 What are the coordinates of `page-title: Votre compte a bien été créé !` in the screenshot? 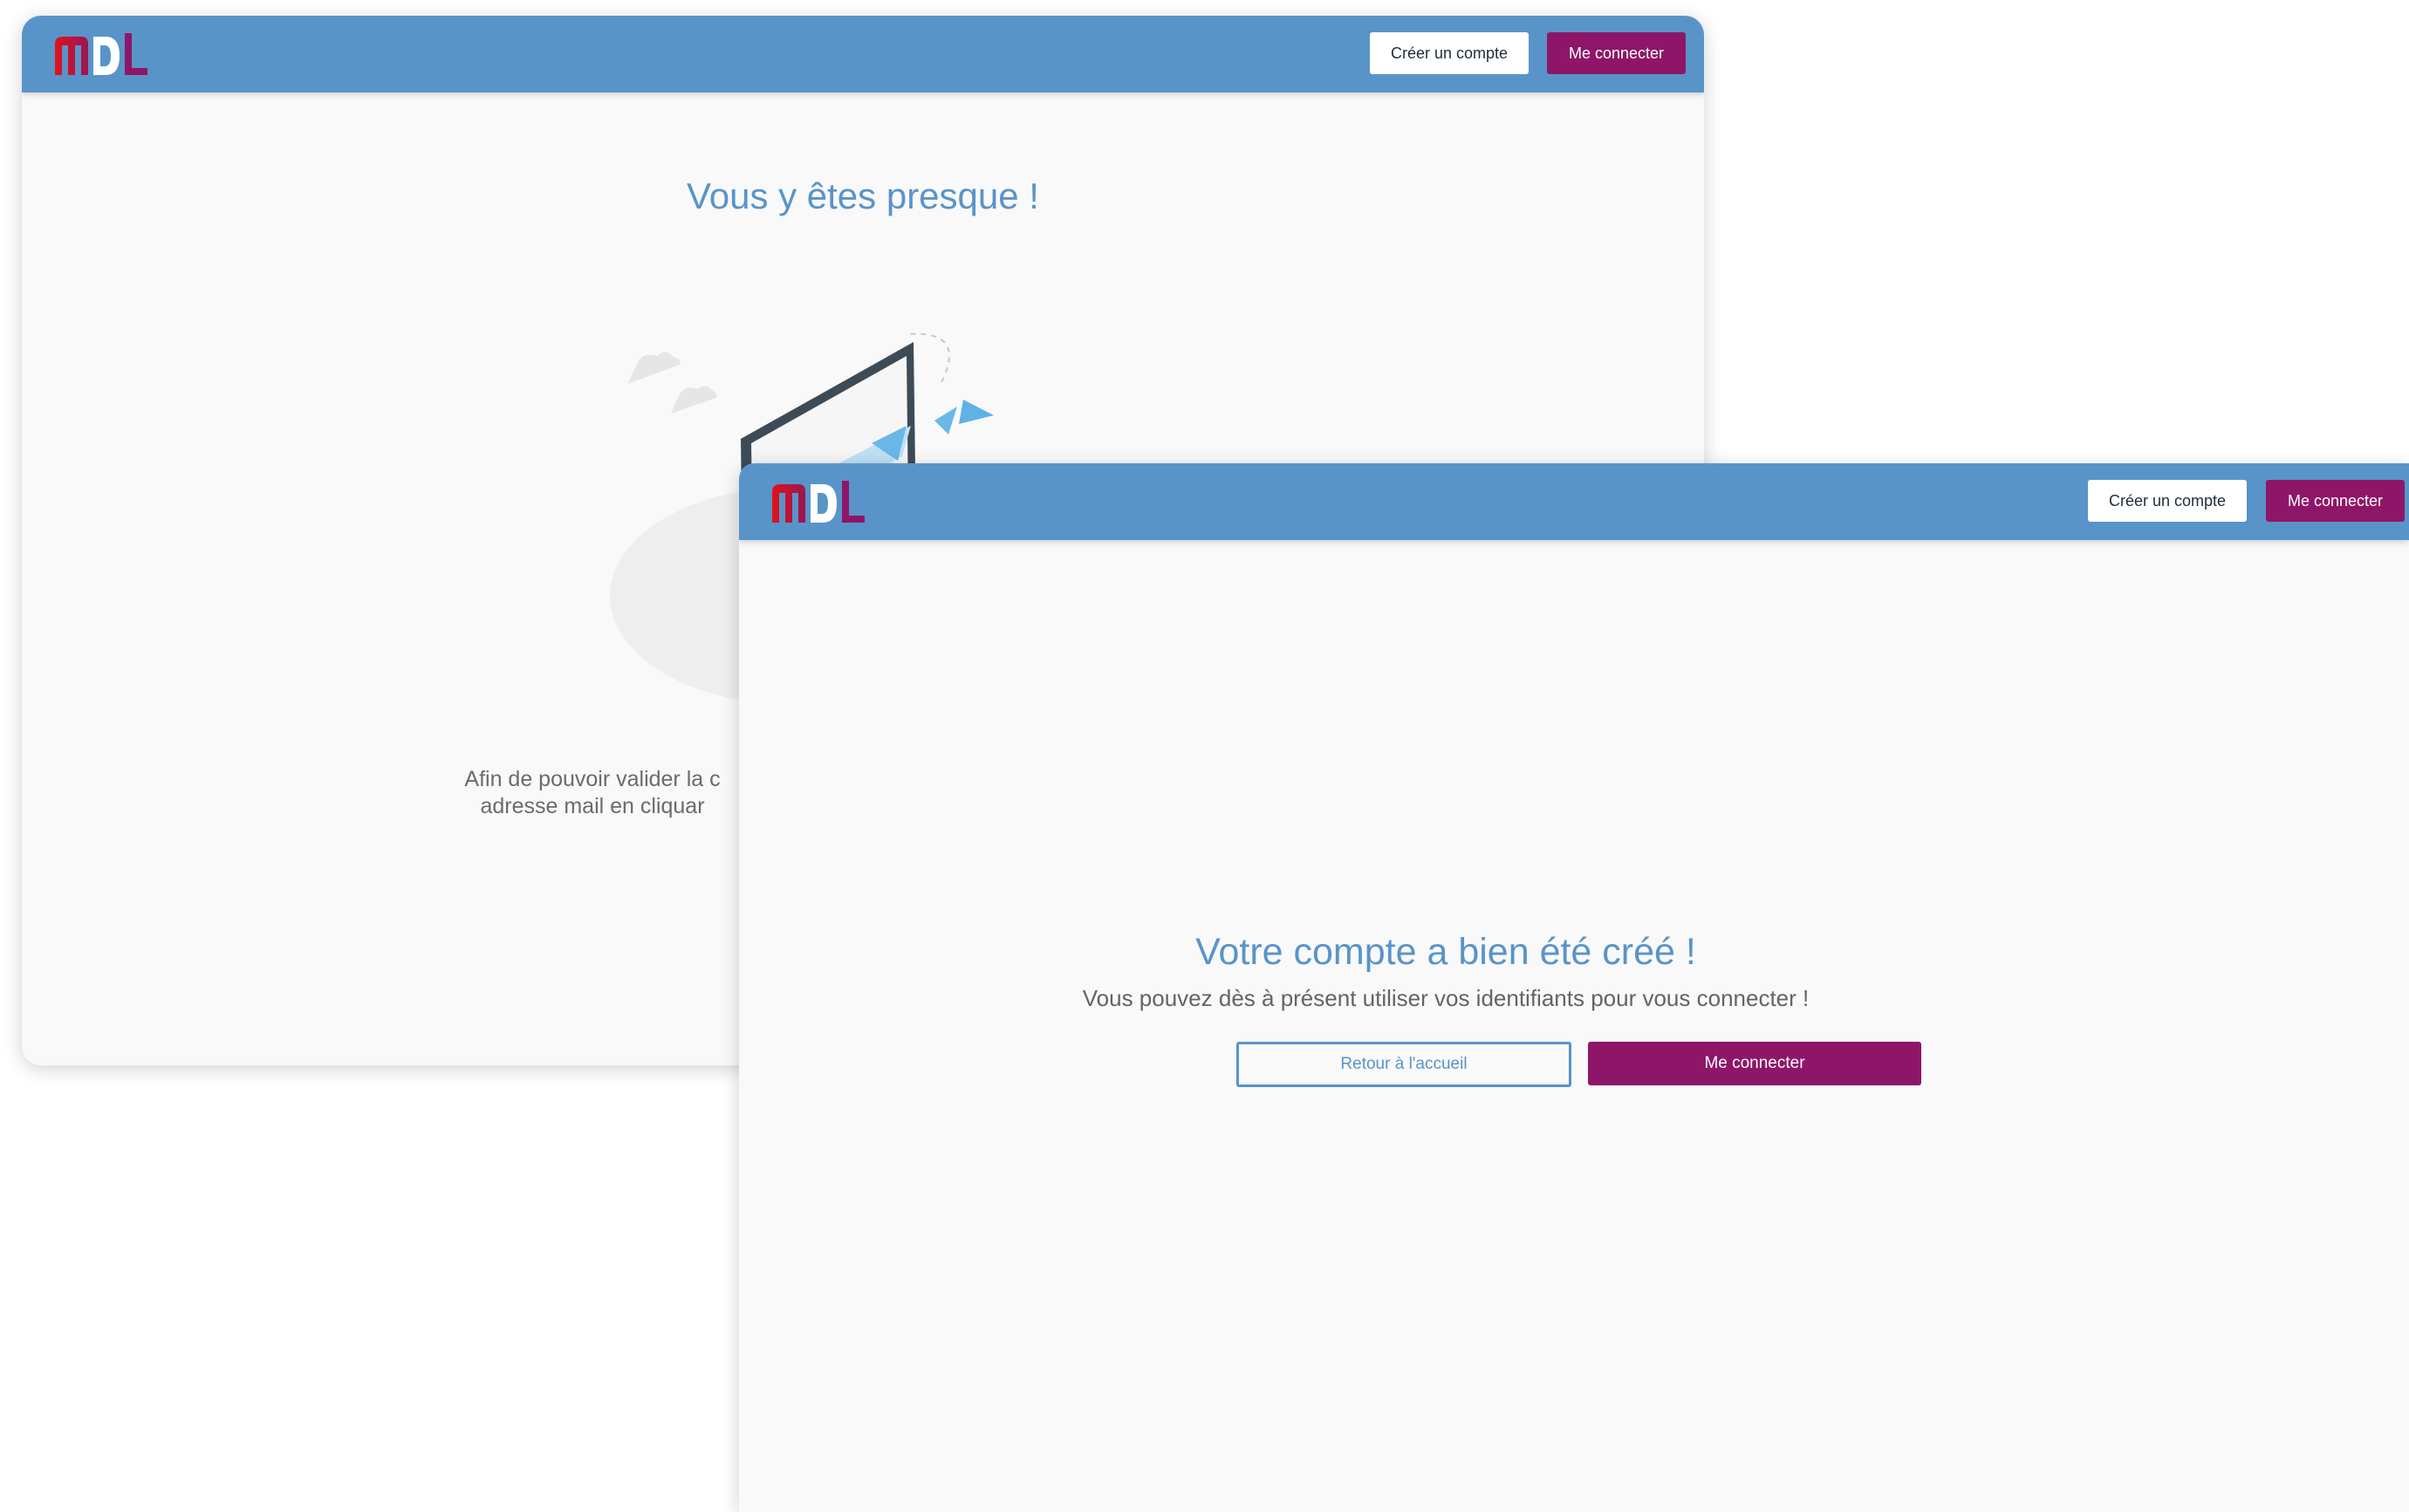 It's located at (1445, 952).